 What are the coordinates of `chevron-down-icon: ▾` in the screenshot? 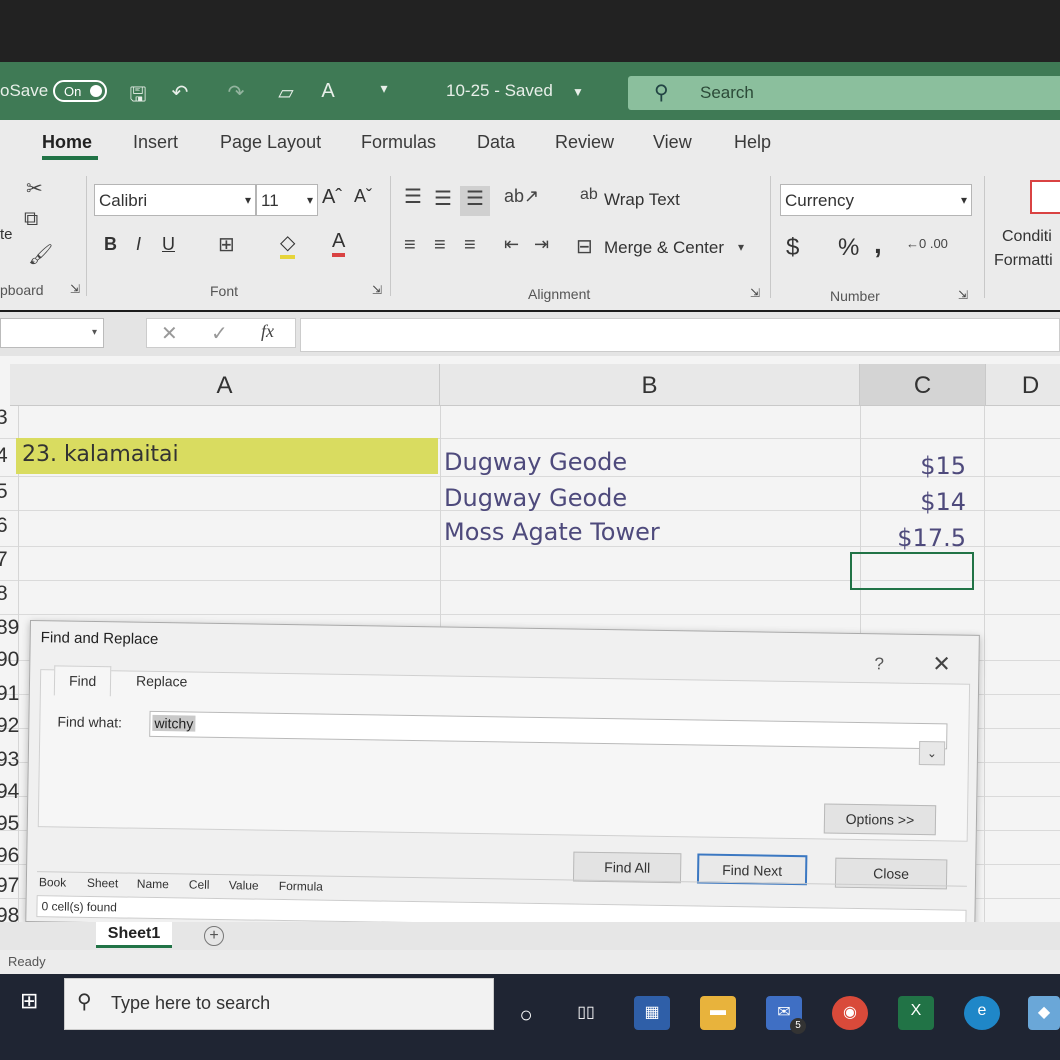 It's located at (741, 247).